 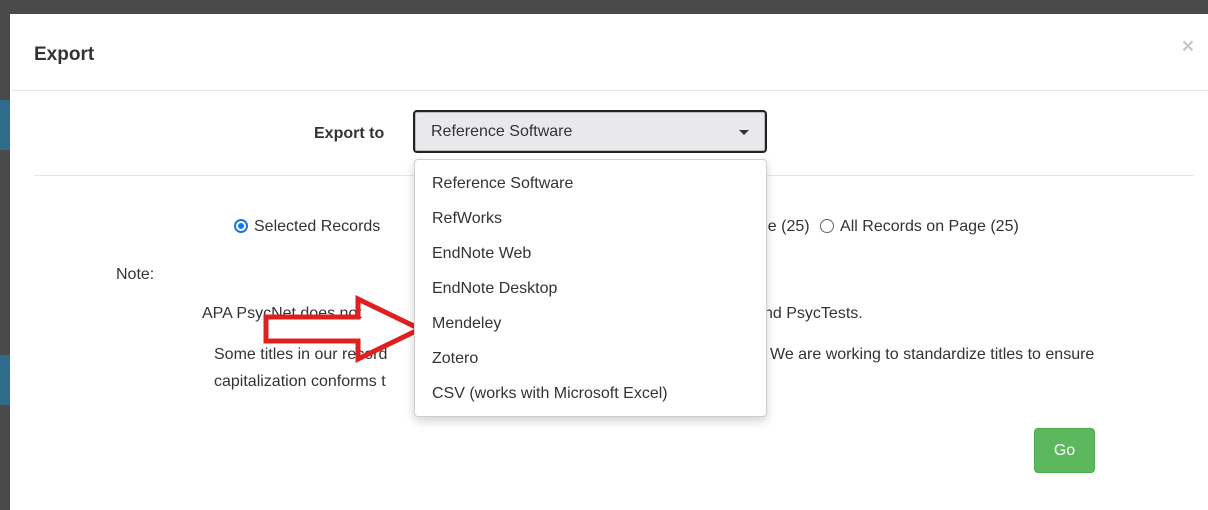 I want to click on background-left-strip, so click(x=5, y=255).